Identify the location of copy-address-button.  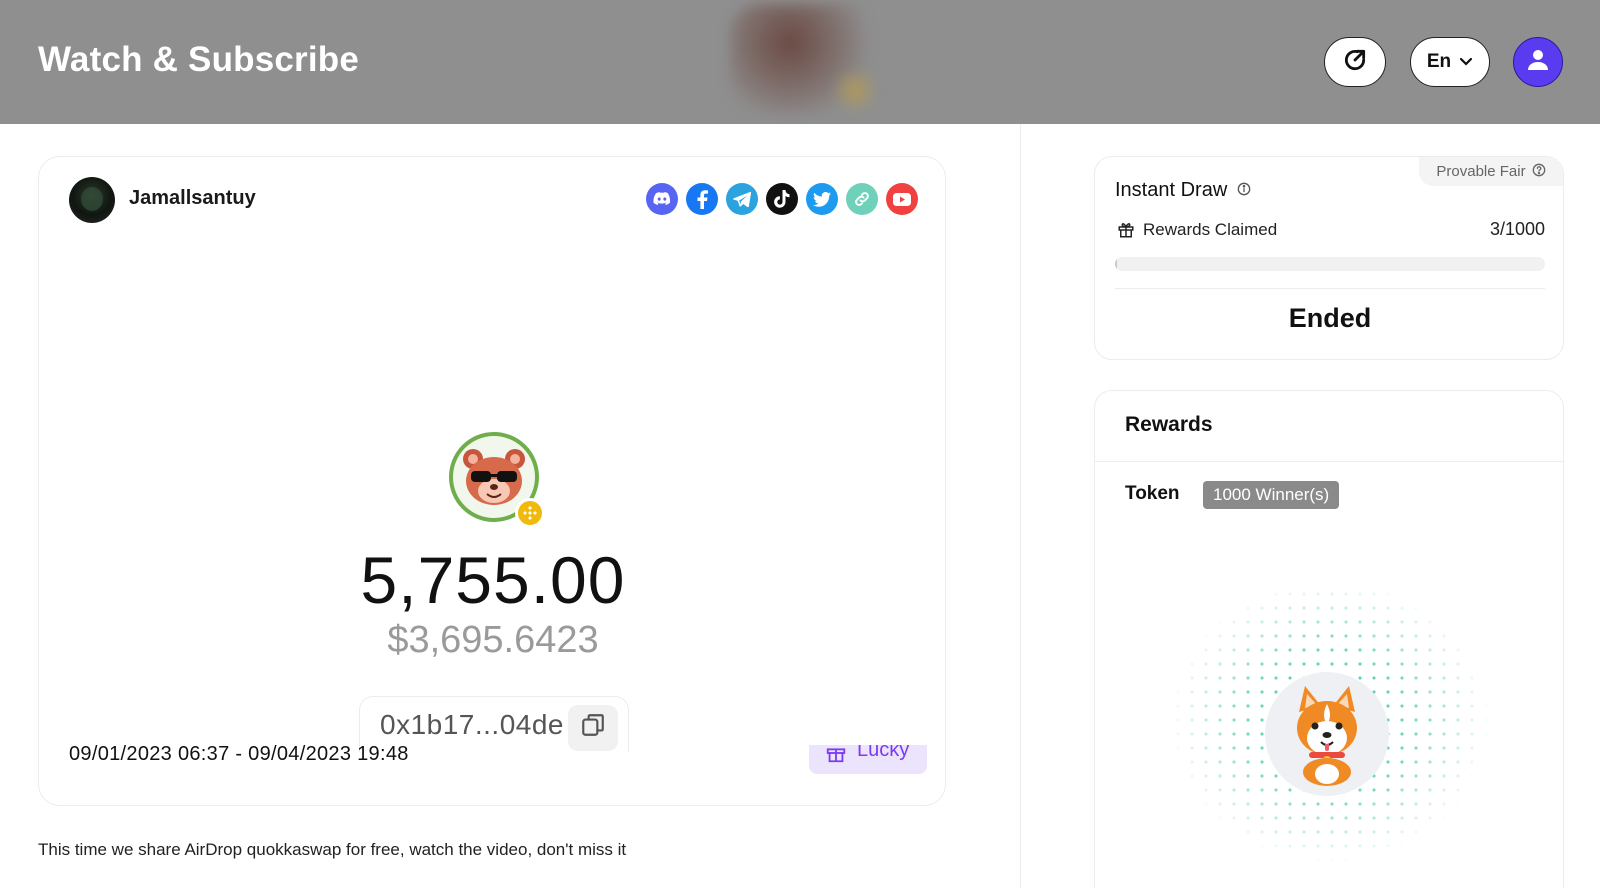
(593, 728).